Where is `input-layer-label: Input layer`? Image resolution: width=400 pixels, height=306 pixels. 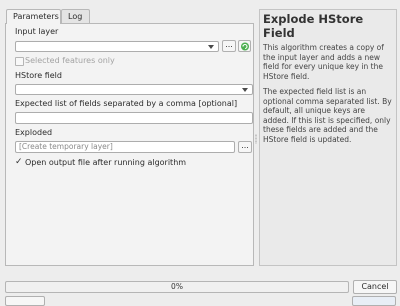
input-layer-label: Input layer is located at coordinates (37, 31).